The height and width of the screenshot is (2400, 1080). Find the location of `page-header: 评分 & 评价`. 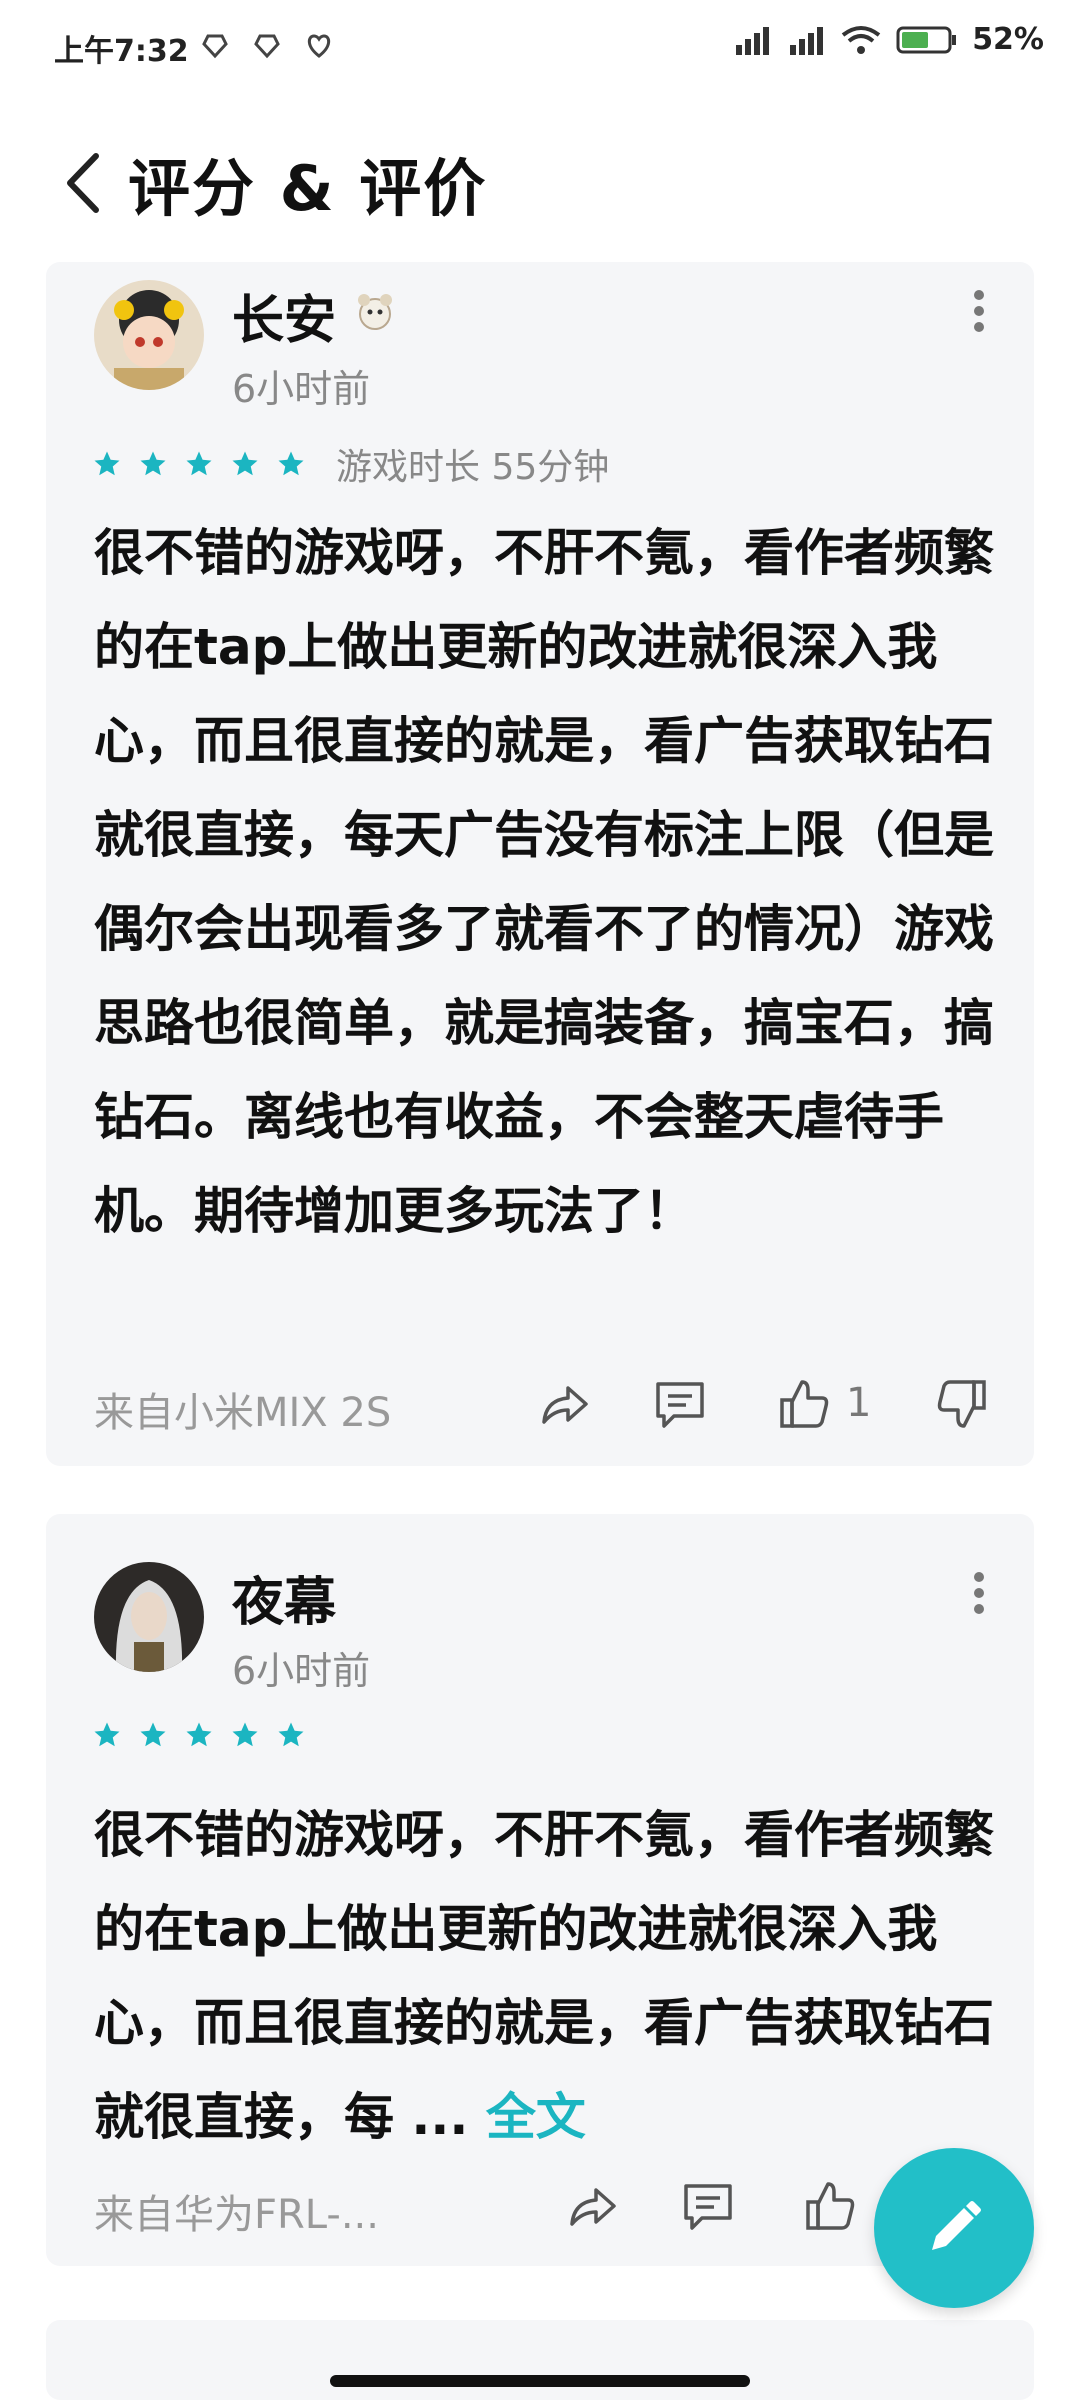

page-header: 评分 & 评价 is located at coordinates (540, 175).